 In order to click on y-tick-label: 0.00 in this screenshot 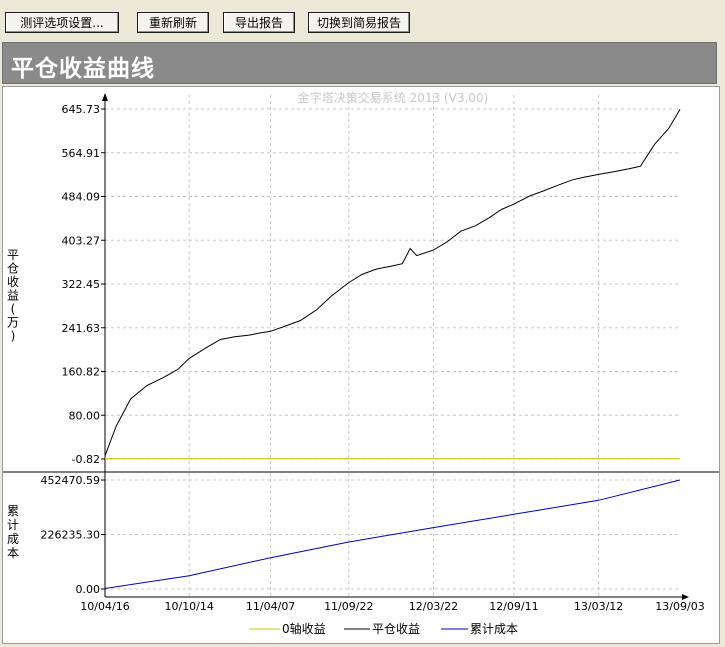, I will do `click(88, 589)`.